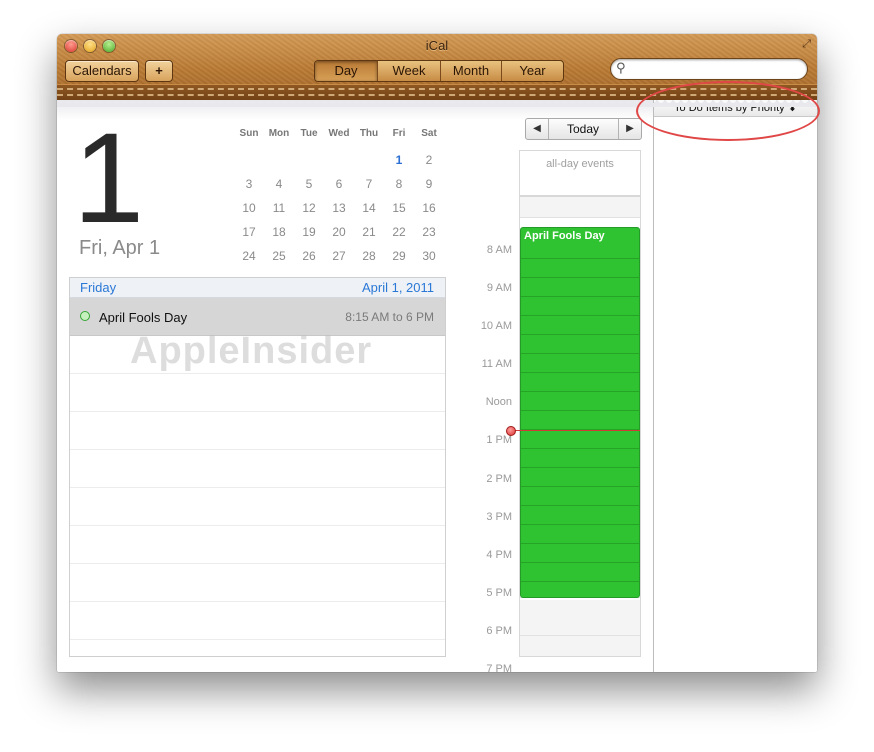 The height and width of the screenshot is (752, 874). What do you see at coordinates (580, 217) in the screenshot?
I see `hour-line` at bounding box center [580, 217].